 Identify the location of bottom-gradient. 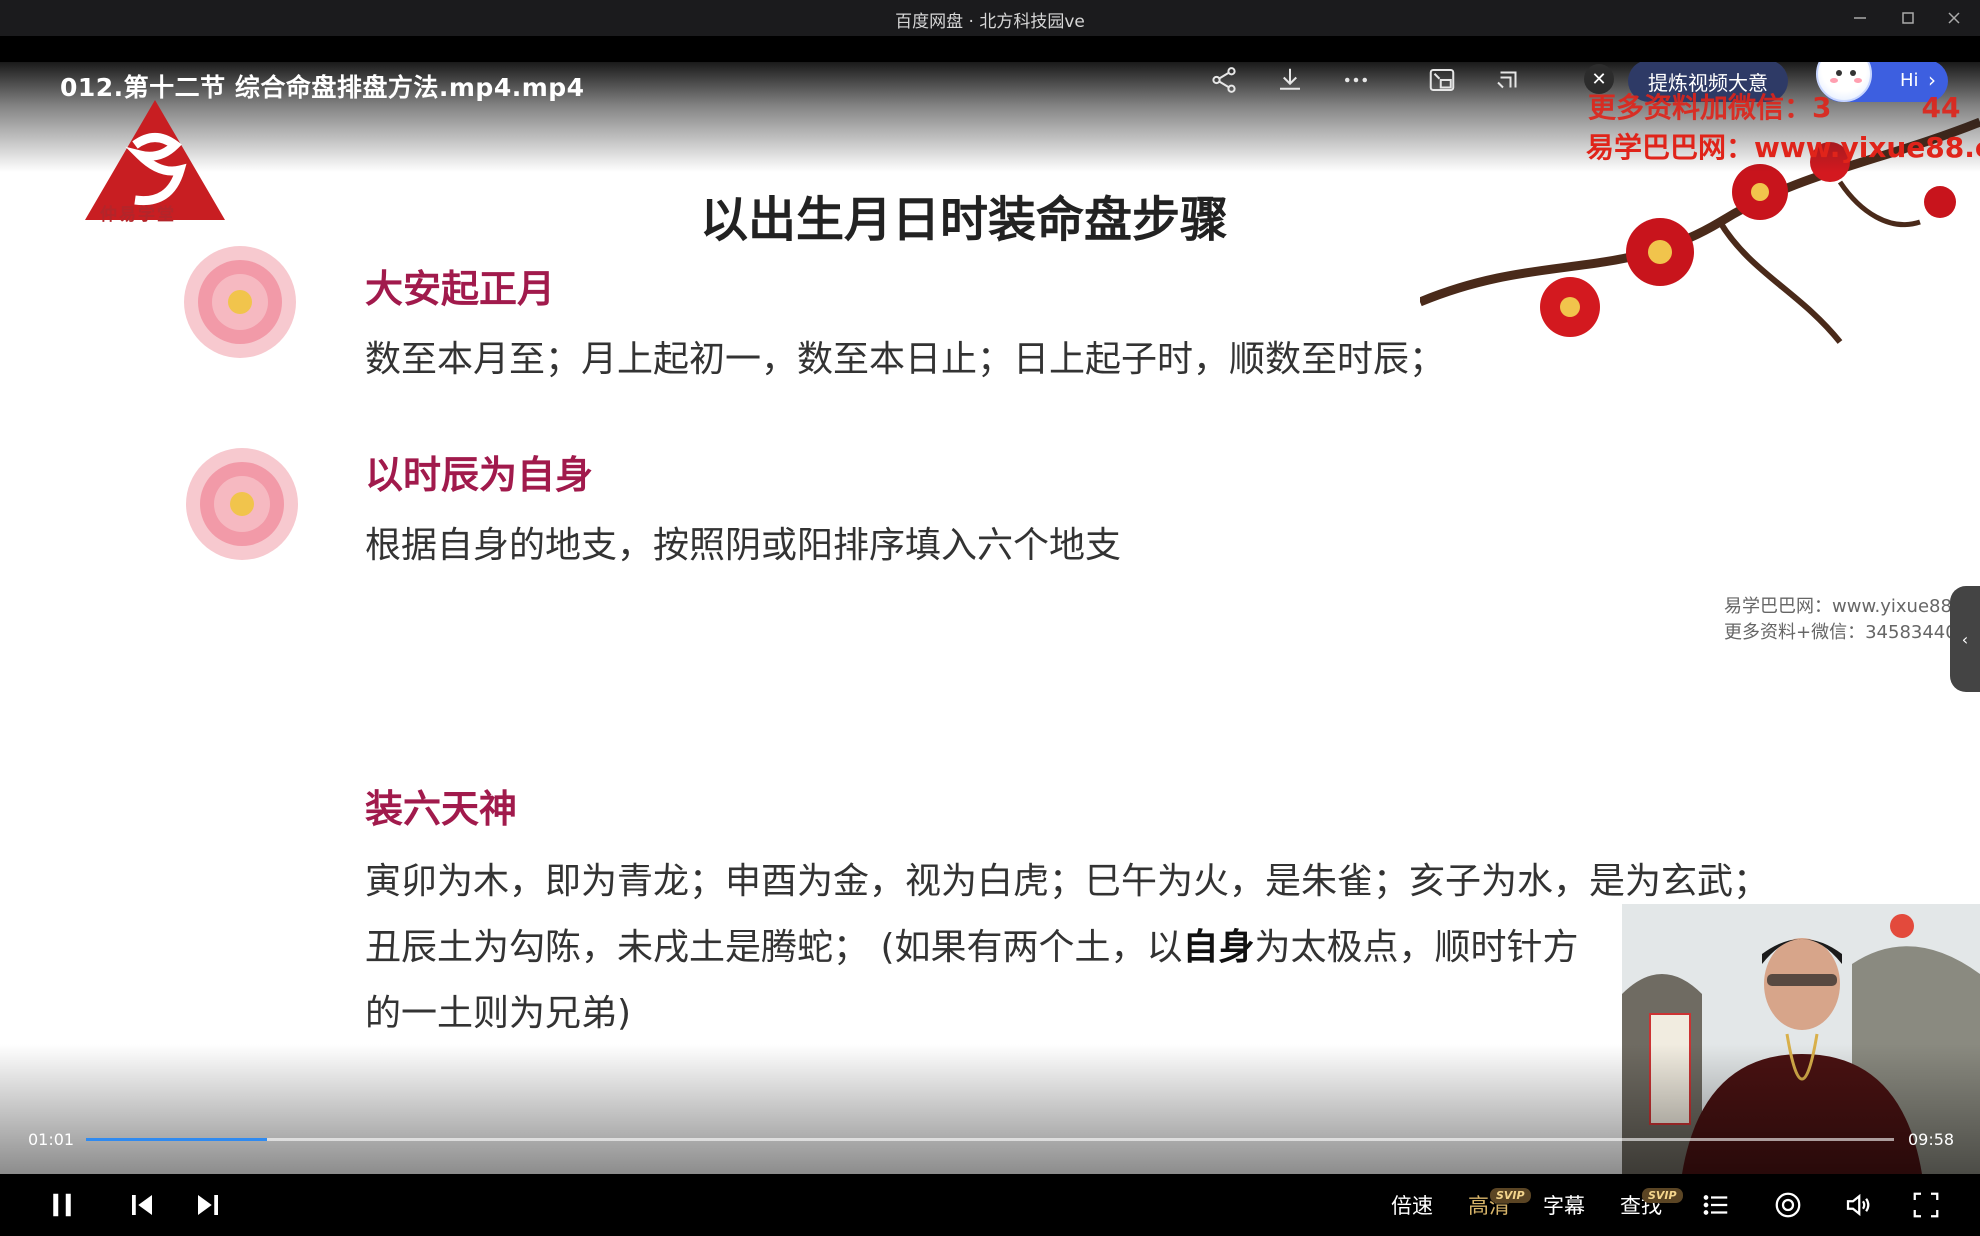
(990, 1109).